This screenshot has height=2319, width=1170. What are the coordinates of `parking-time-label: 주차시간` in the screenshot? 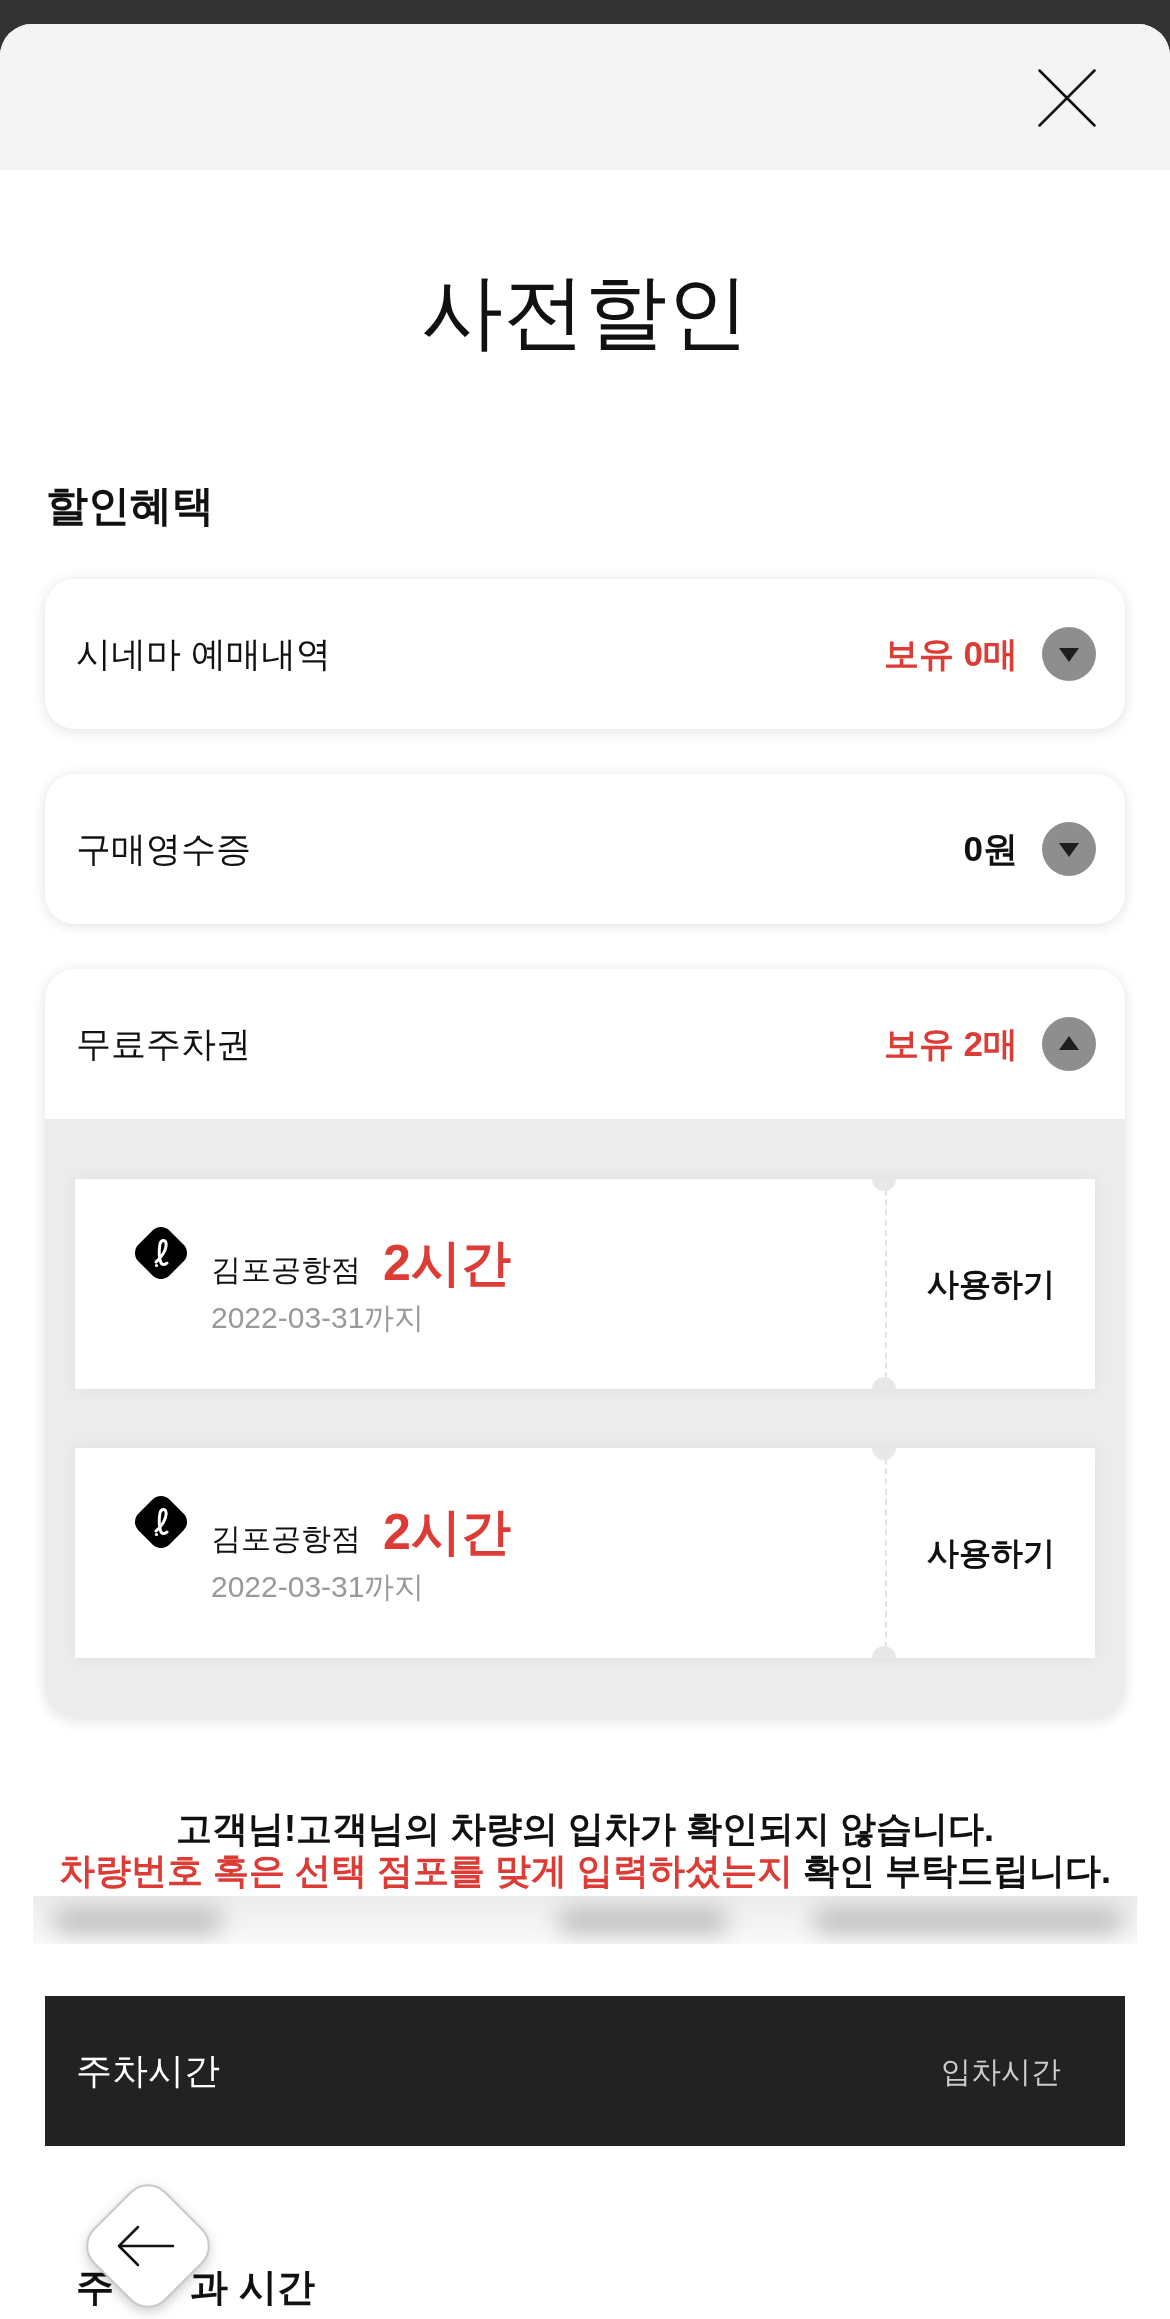 It's located at (148, 2071).